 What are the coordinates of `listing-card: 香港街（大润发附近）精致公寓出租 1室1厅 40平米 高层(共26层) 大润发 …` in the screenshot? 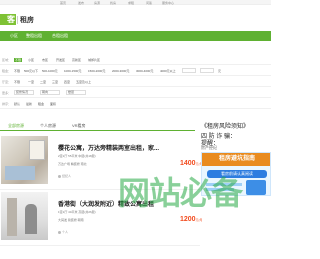 It's located at (101, 218).